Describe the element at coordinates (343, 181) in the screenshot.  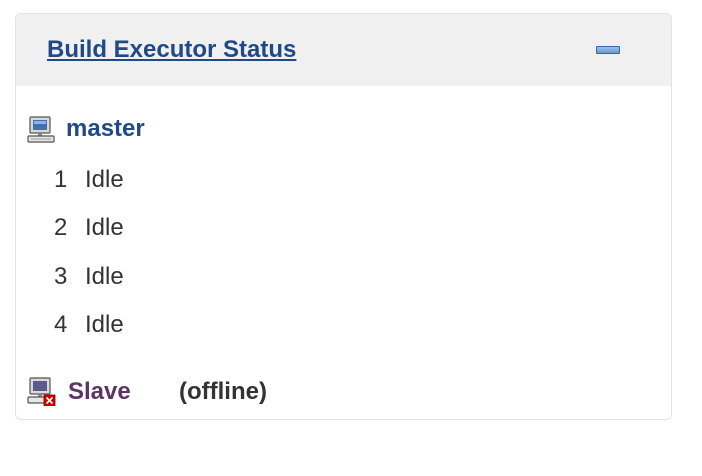
I see `executor-row: 1 Idle` at that location.